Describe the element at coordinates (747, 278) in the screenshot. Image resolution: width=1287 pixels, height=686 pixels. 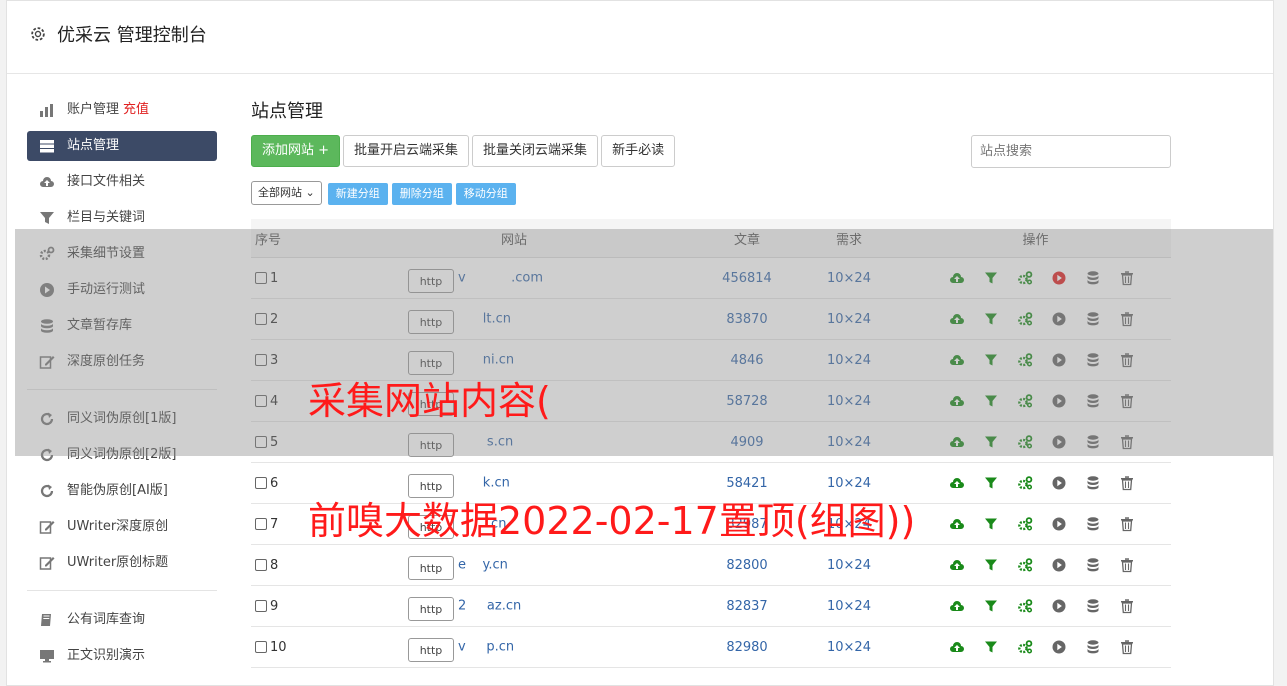
I see `article-count-link: 456814` at that location.